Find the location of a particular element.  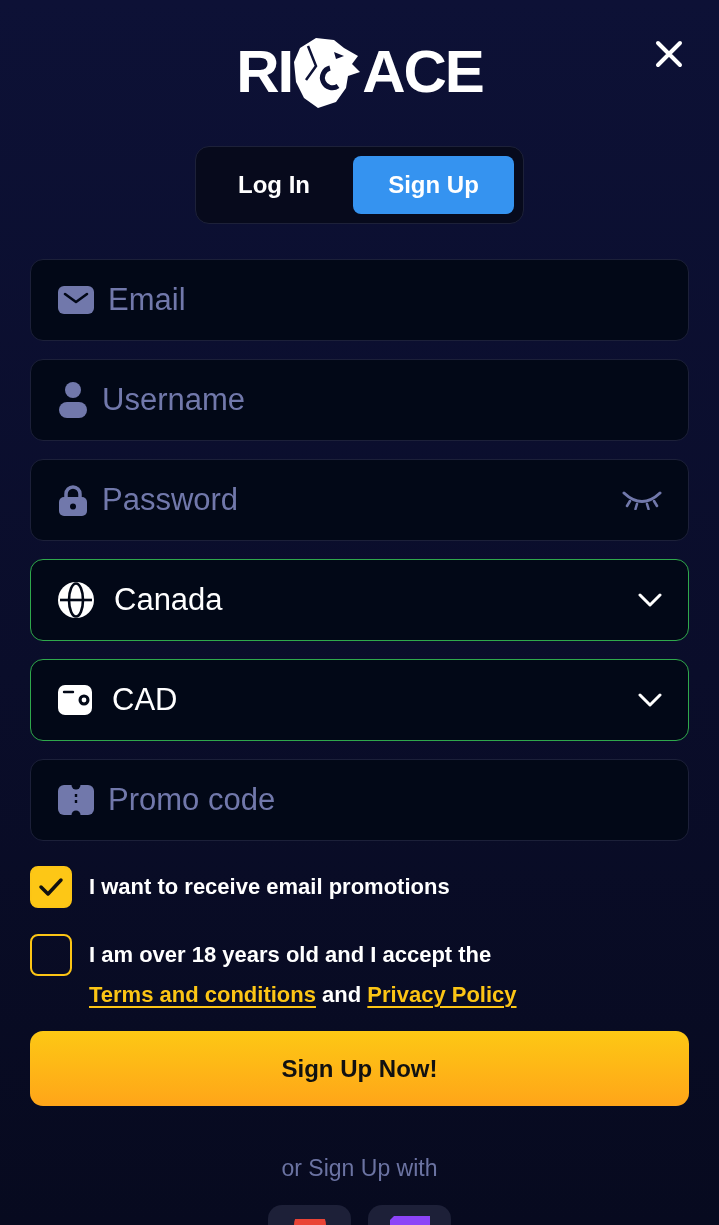

username-field: Username is located at coordinates (359, 400).